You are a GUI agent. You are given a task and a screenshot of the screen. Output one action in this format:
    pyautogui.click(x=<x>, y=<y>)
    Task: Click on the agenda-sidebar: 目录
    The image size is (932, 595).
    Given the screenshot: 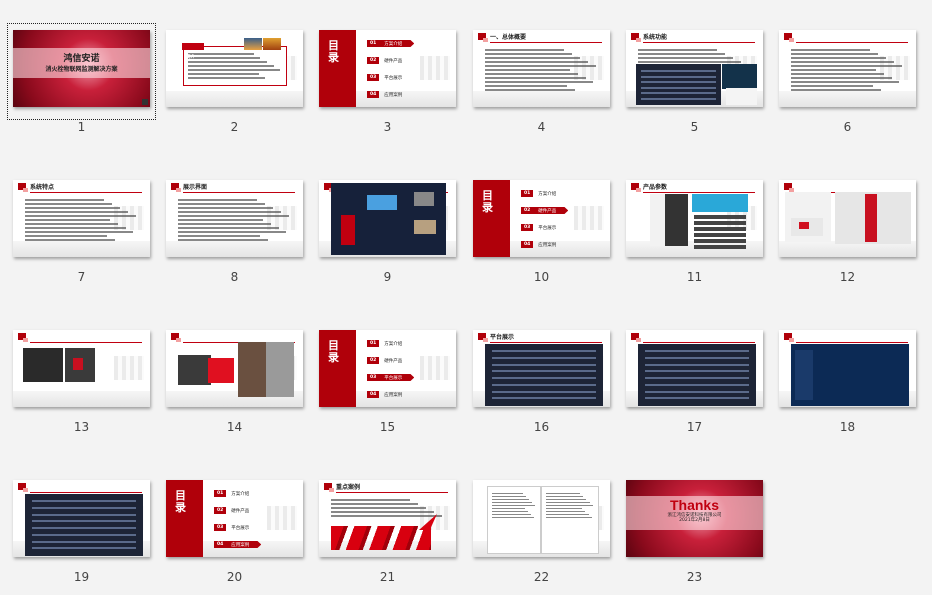 What is the action you would take?
    pyautogui.click(x=491, y=218)
    